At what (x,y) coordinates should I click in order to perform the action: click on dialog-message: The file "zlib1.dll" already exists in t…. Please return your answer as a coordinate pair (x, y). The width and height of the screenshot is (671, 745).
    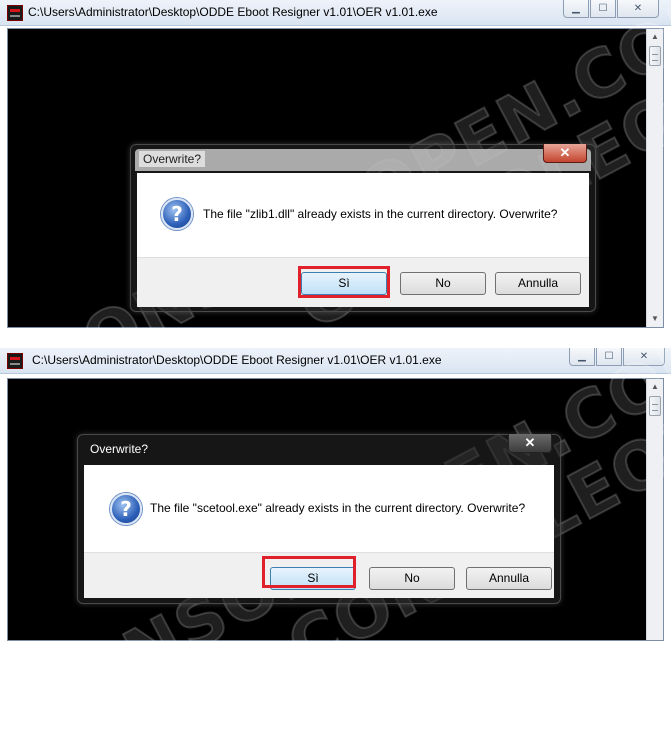
    Looking at the image, I should click on (380, 214).